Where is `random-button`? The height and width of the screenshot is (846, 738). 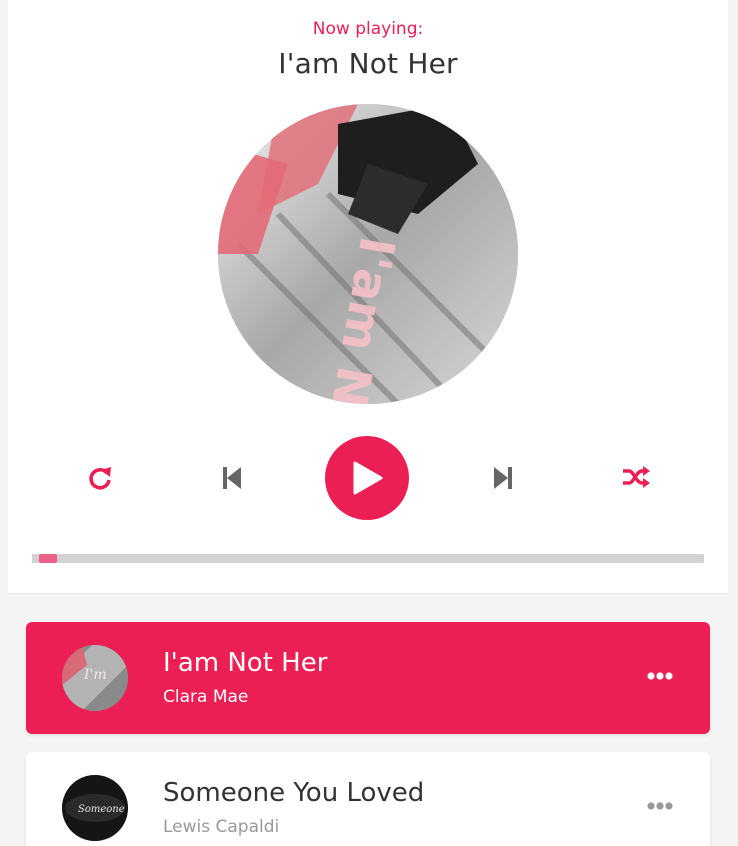
random-button is located at coordinates (636, 477).